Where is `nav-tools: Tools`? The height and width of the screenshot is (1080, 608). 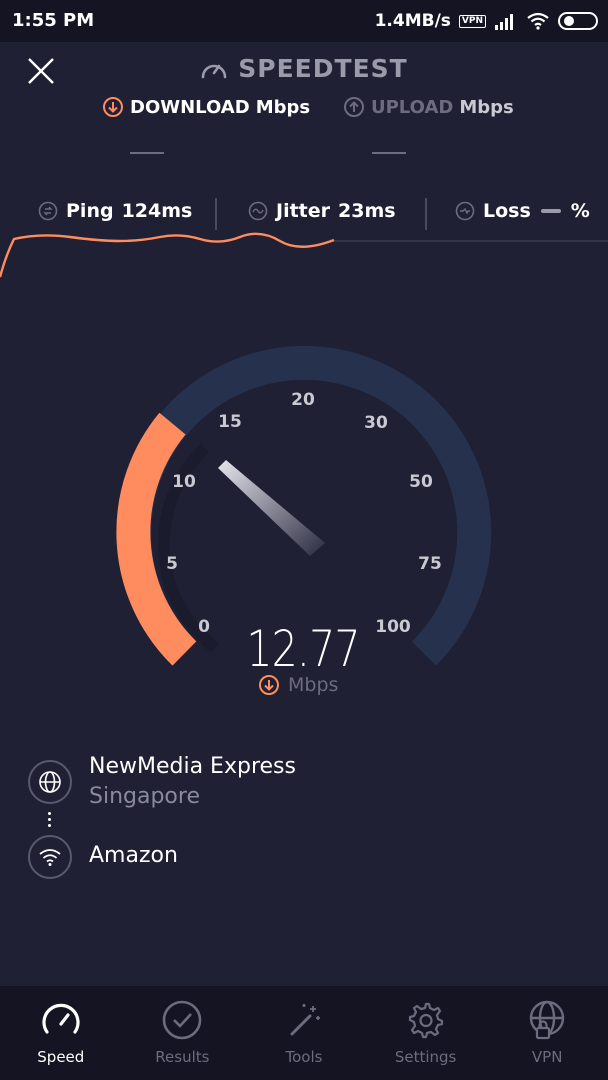
nav-tools: Tools is located at coordinates (304, 1033).